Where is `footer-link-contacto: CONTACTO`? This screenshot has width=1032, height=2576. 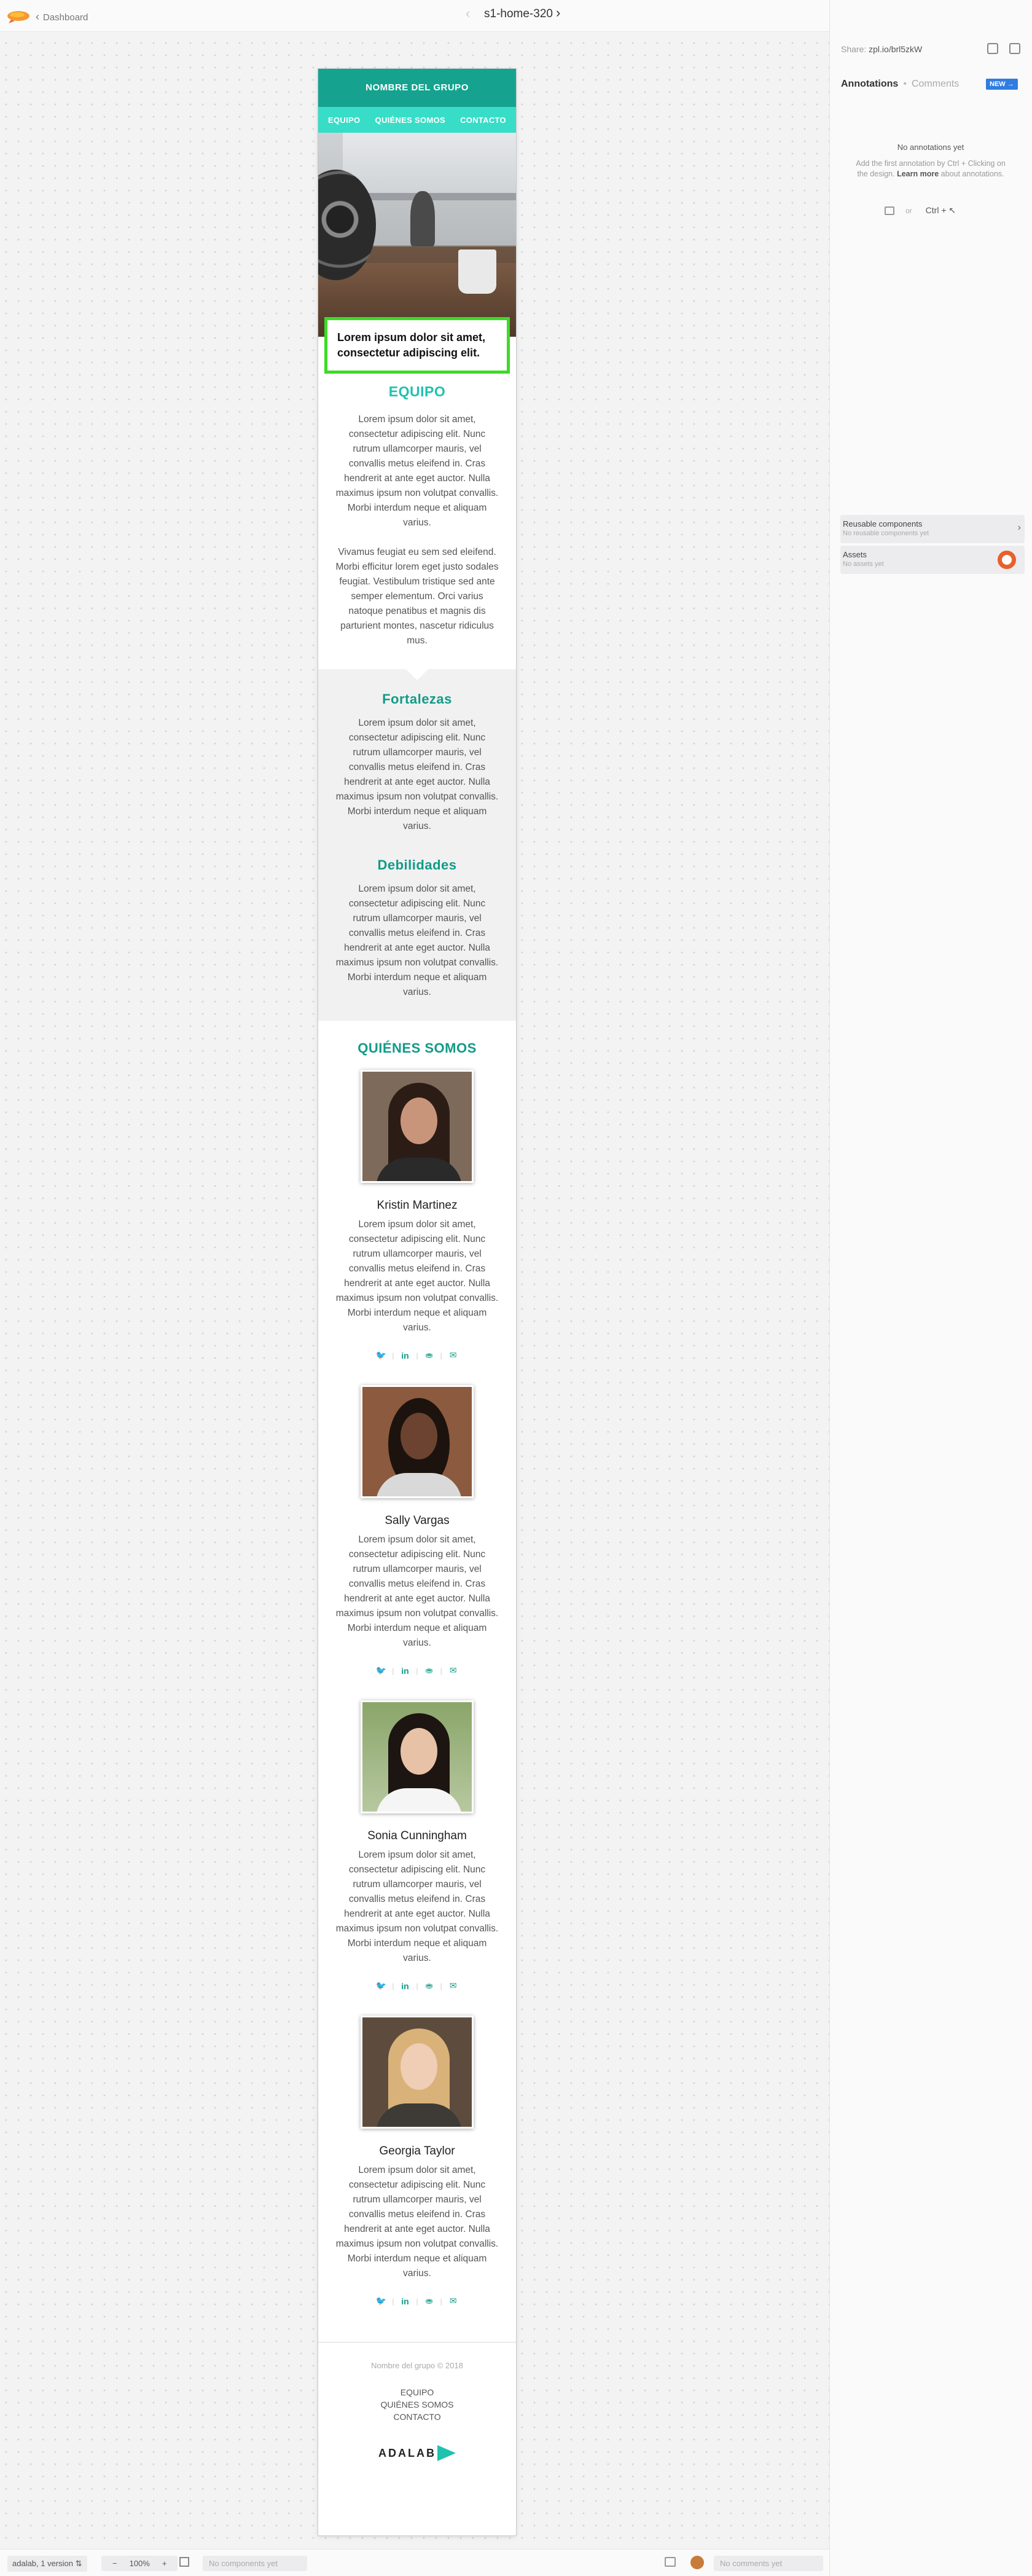
footer-link-contacto: CONTACTO is located at coordinates (417, 2417).